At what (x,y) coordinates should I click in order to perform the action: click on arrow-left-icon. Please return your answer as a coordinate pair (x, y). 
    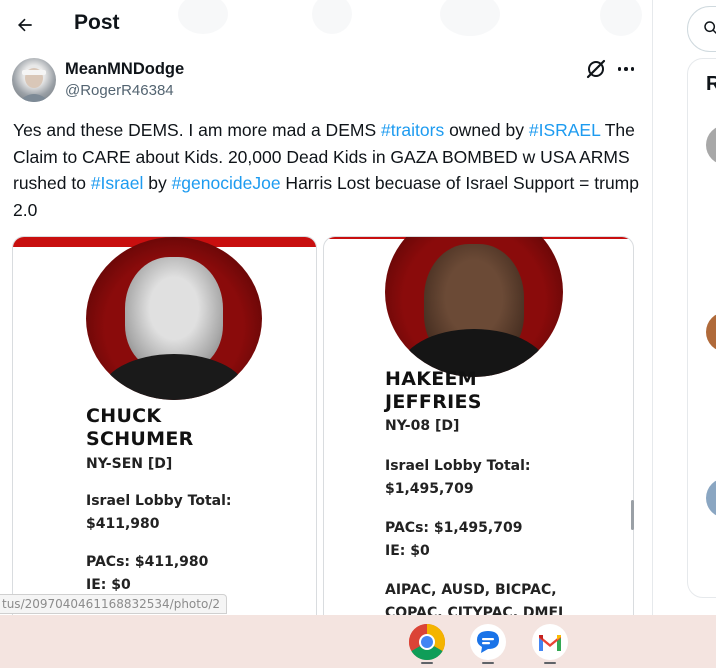
    Looking at the image, I should click on (25, 25).